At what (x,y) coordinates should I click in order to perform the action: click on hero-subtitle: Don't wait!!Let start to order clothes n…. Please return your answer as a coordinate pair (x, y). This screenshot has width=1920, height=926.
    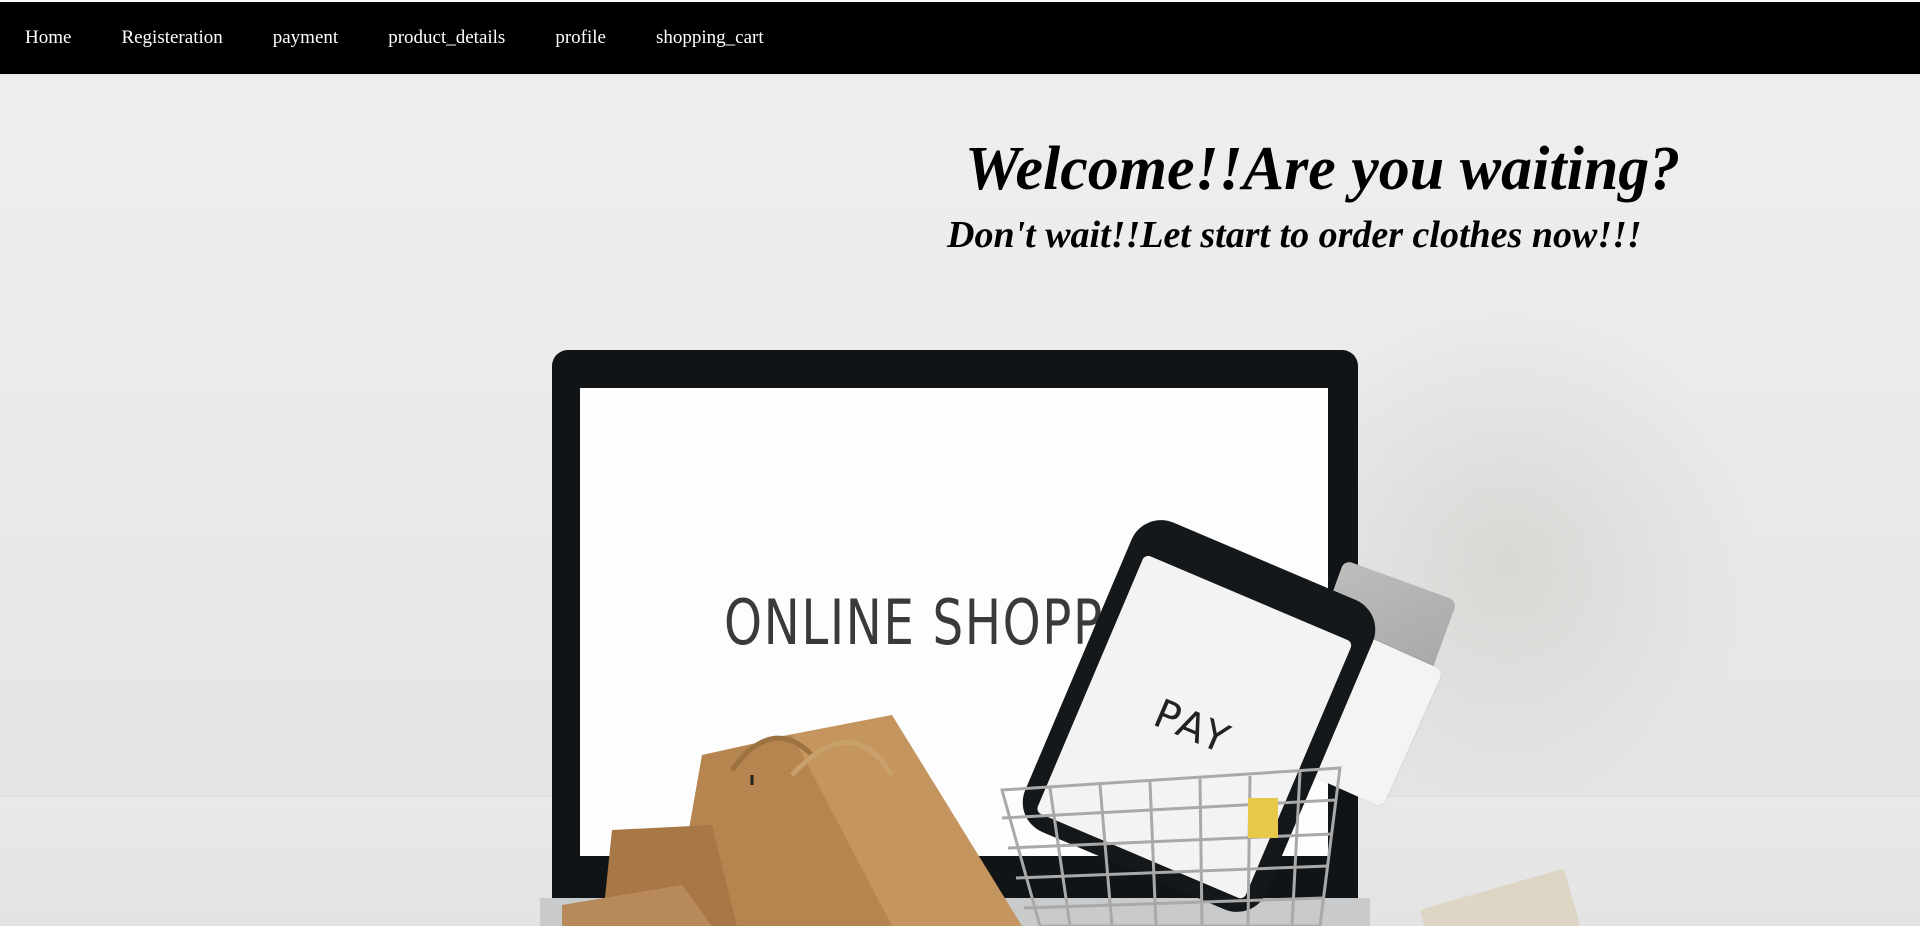
    Looking at the image, I should click on (1294, 235).